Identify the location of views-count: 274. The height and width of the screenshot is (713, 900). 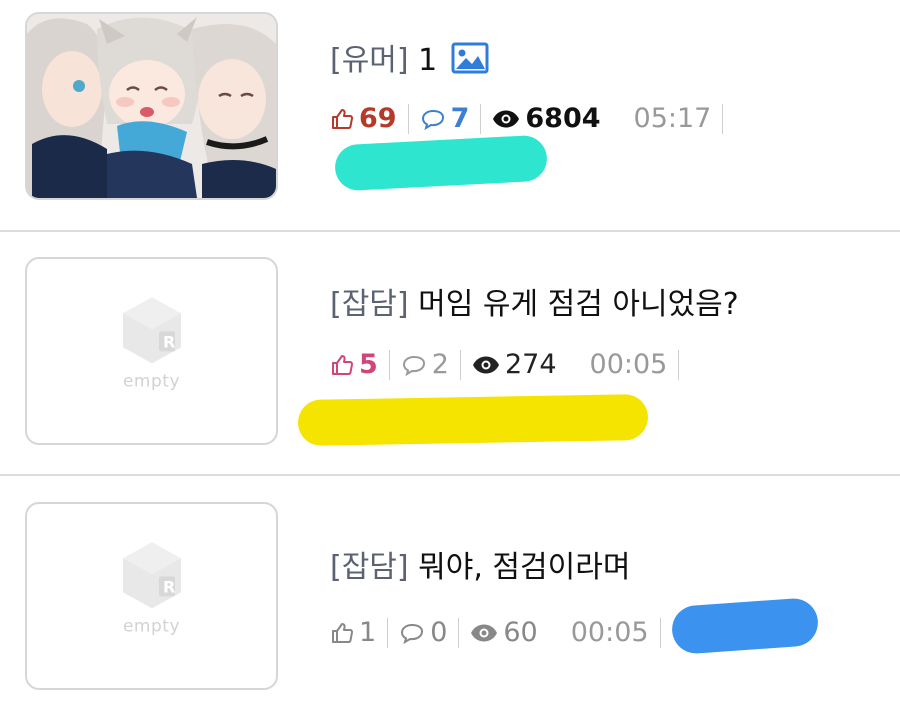
(530, 364).